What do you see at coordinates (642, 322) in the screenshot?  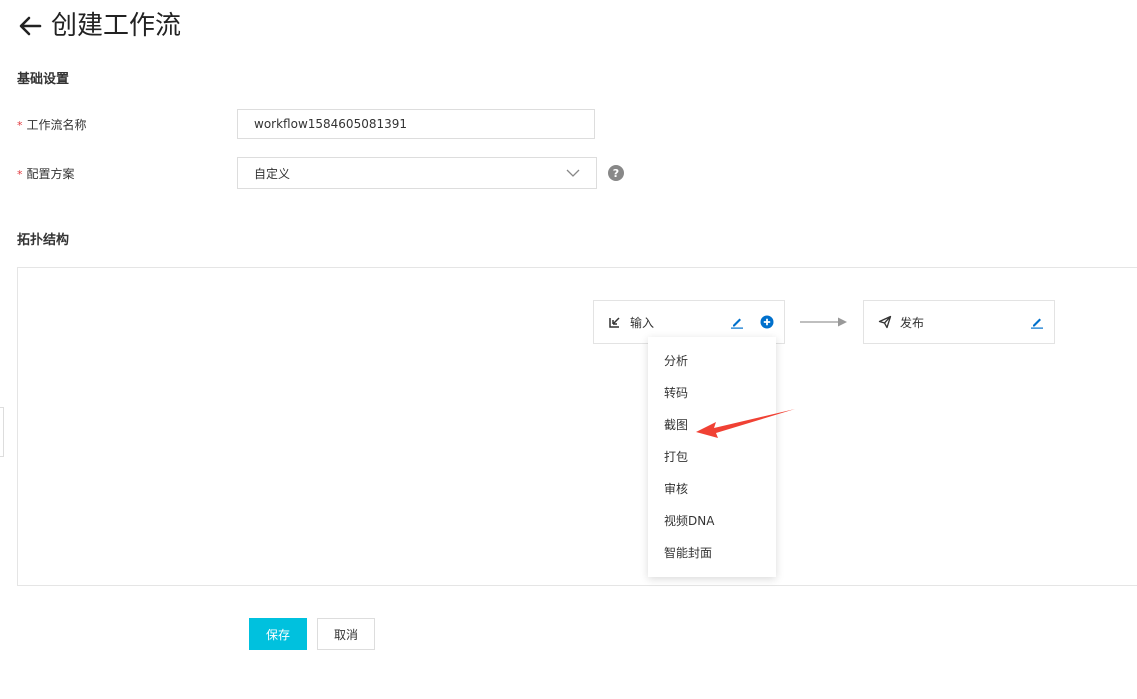 I see `node-input-label: 输入` at bounding box center [642, 322].